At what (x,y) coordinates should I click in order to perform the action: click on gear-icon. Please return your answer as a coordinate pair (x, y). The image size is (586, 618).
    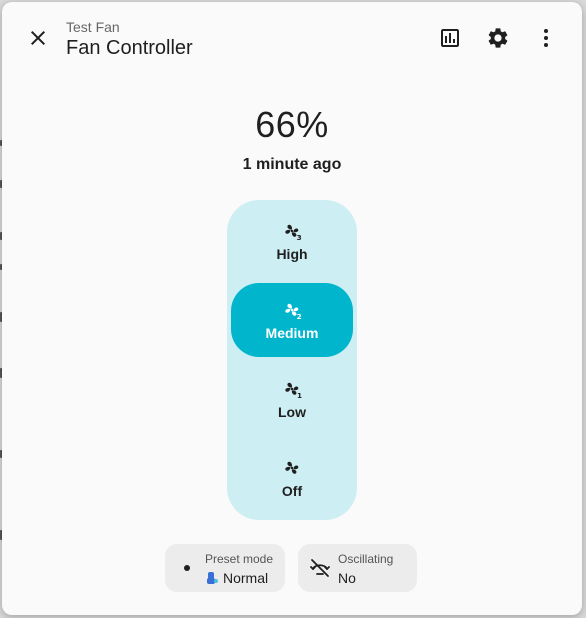
    Looking at the image, I should click on (498, 38).